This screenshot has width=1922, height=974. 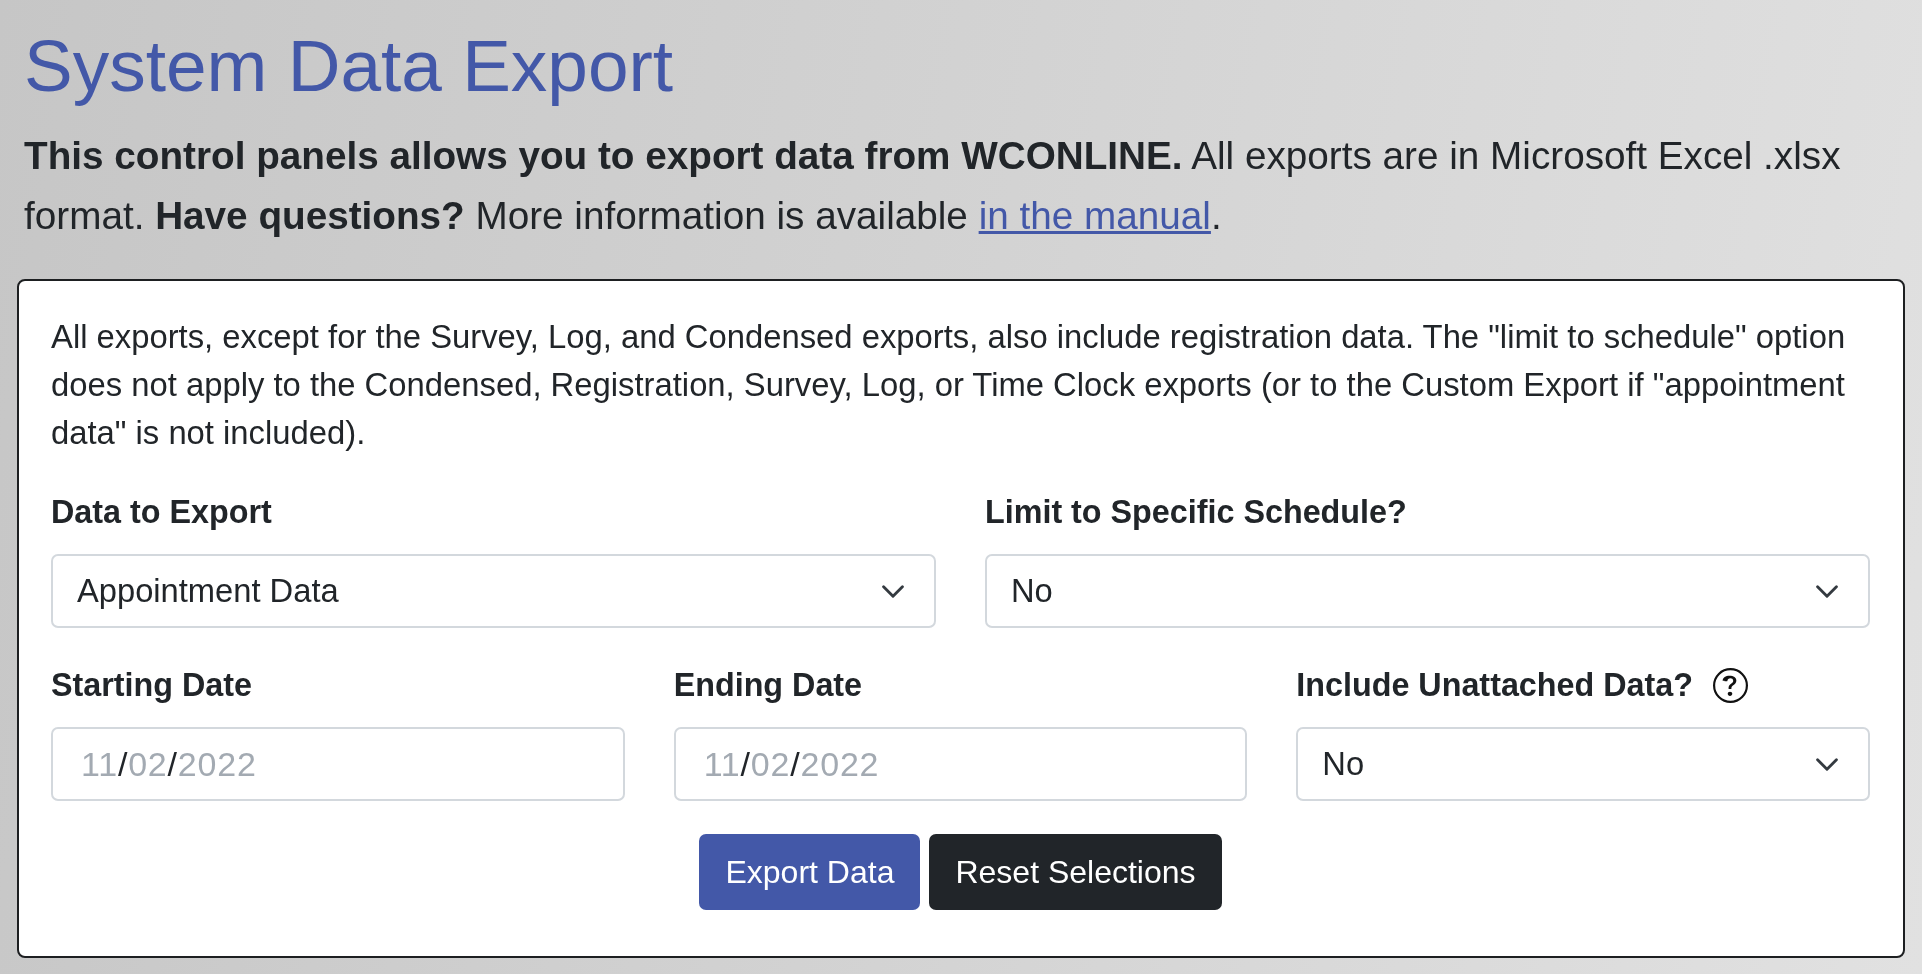 What do you see at coordinates (810, 872) in the screenshot?
I see `action-button: Export Data` at bounding box center [810, 872].